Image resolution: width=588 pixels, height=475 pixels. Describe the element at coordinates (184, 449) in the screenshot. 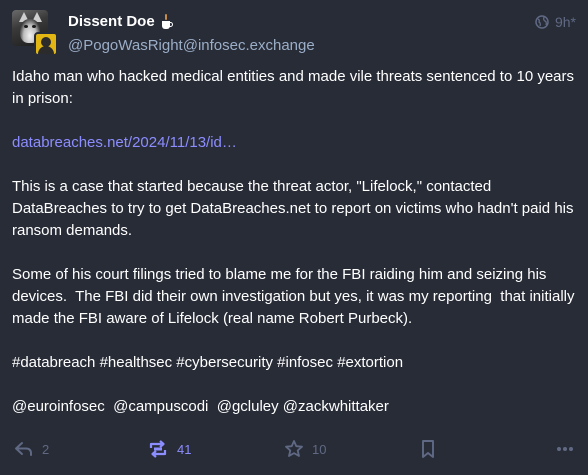

I see `boost-count: 41` at that location.